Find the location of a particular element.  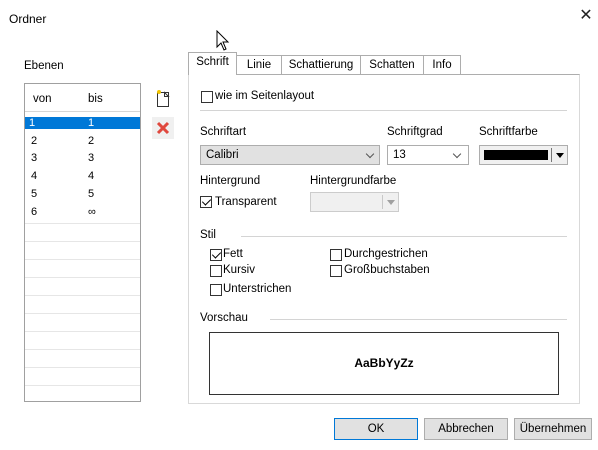

size-value: 13 is located at coordinates (399, 155).